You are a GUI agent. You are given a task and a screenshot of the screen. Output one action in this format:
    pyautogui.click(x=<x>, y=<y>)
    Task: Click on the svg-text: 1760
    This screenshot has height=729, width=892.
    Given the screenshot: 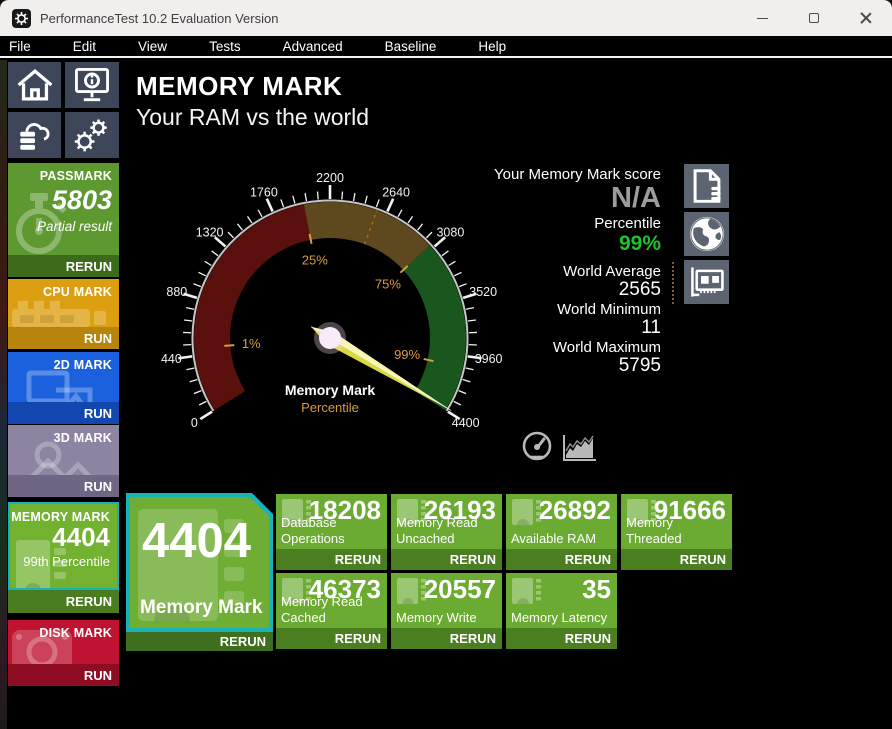 What is the action you would take?
    pyautogui.click(x=264, y=192)
    